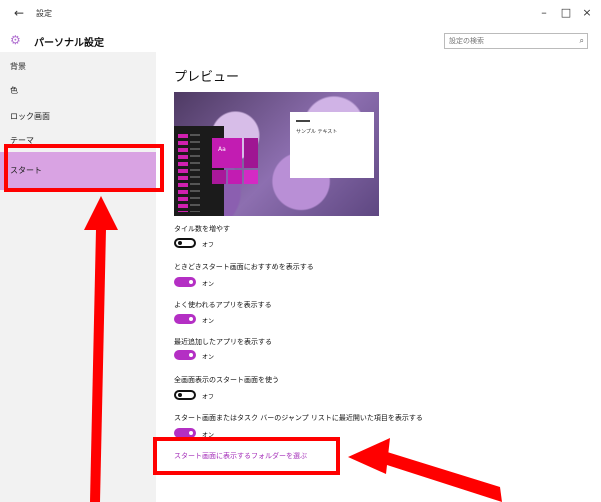 The image size is (601, 502). I want to click on arrow-left-icon, so click(425, 470).